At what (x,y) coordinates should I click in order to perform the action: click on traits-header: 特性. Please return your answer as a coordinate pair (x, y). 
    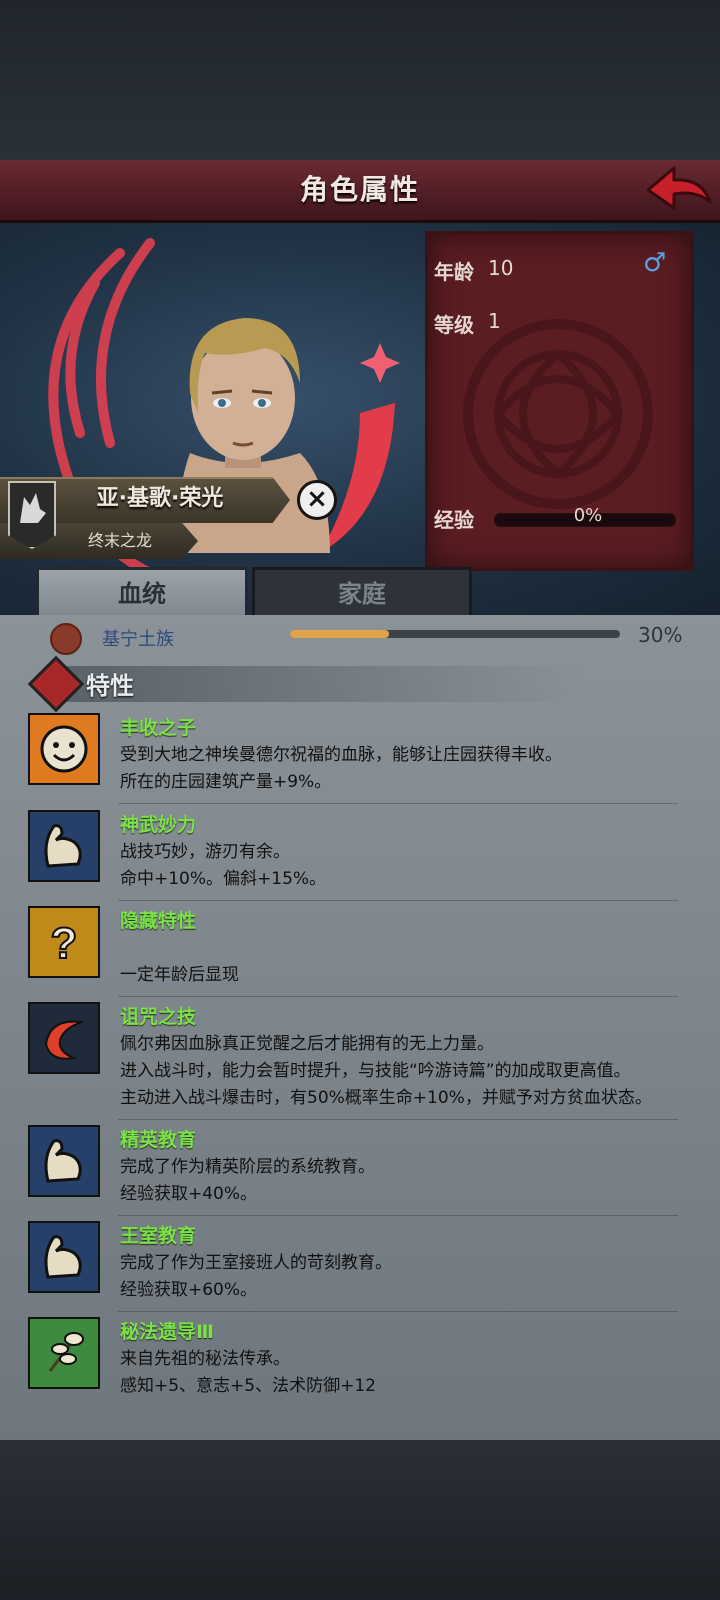
    Looking at the image, I should click on (360, 684).